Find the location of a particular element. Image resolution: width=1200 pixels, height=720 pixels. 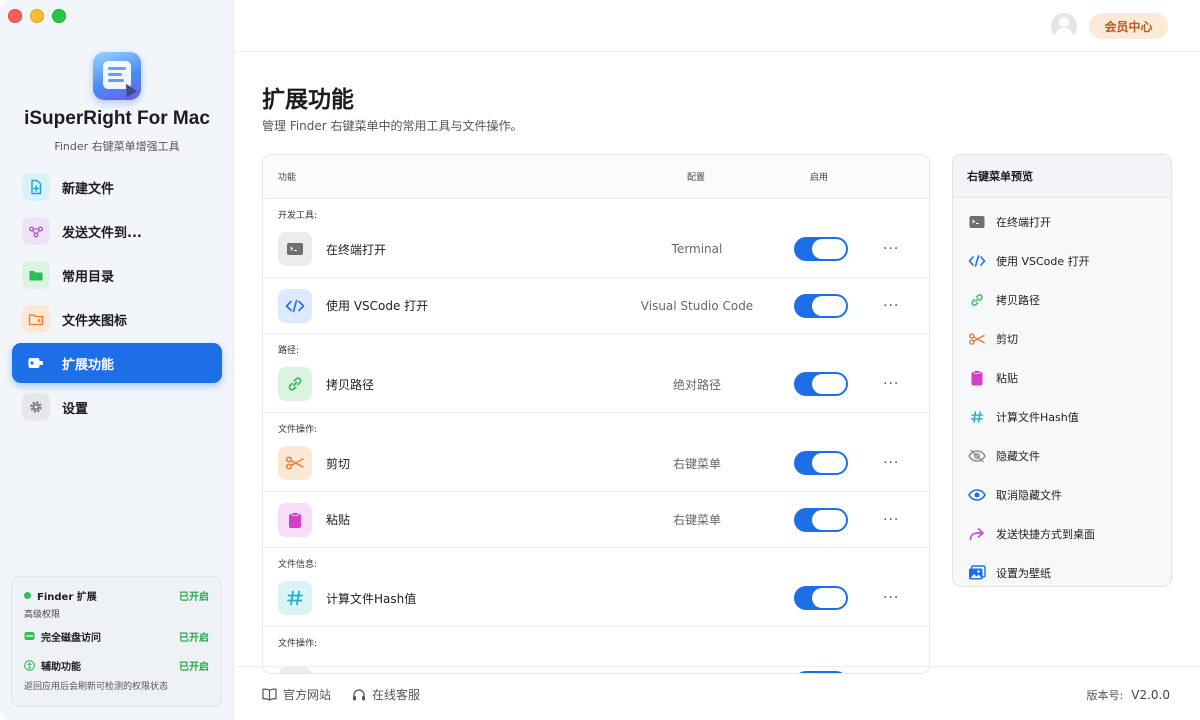

preview-item: 拷贝路径 is located at coordinates (1062, 299).